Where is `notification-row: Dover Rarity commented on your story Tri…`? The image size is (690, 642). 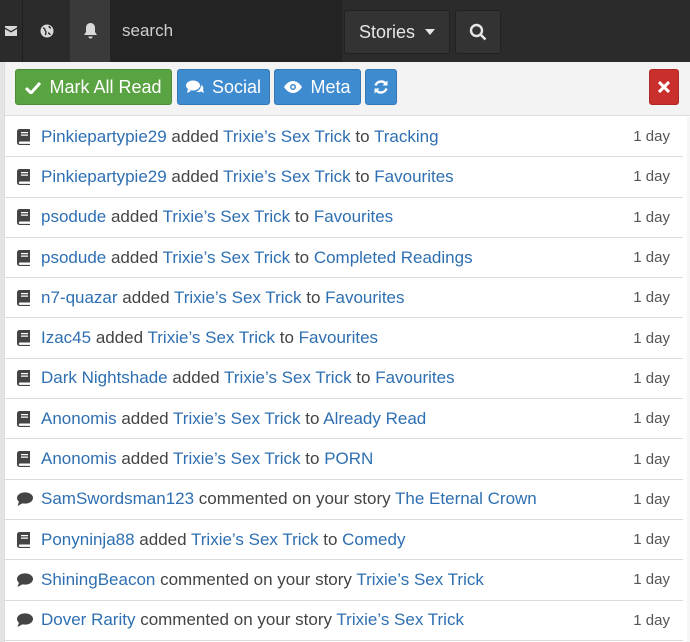
notification-row: Dover Rarity commented on your story Tri… is located at coordinates (344, 621).